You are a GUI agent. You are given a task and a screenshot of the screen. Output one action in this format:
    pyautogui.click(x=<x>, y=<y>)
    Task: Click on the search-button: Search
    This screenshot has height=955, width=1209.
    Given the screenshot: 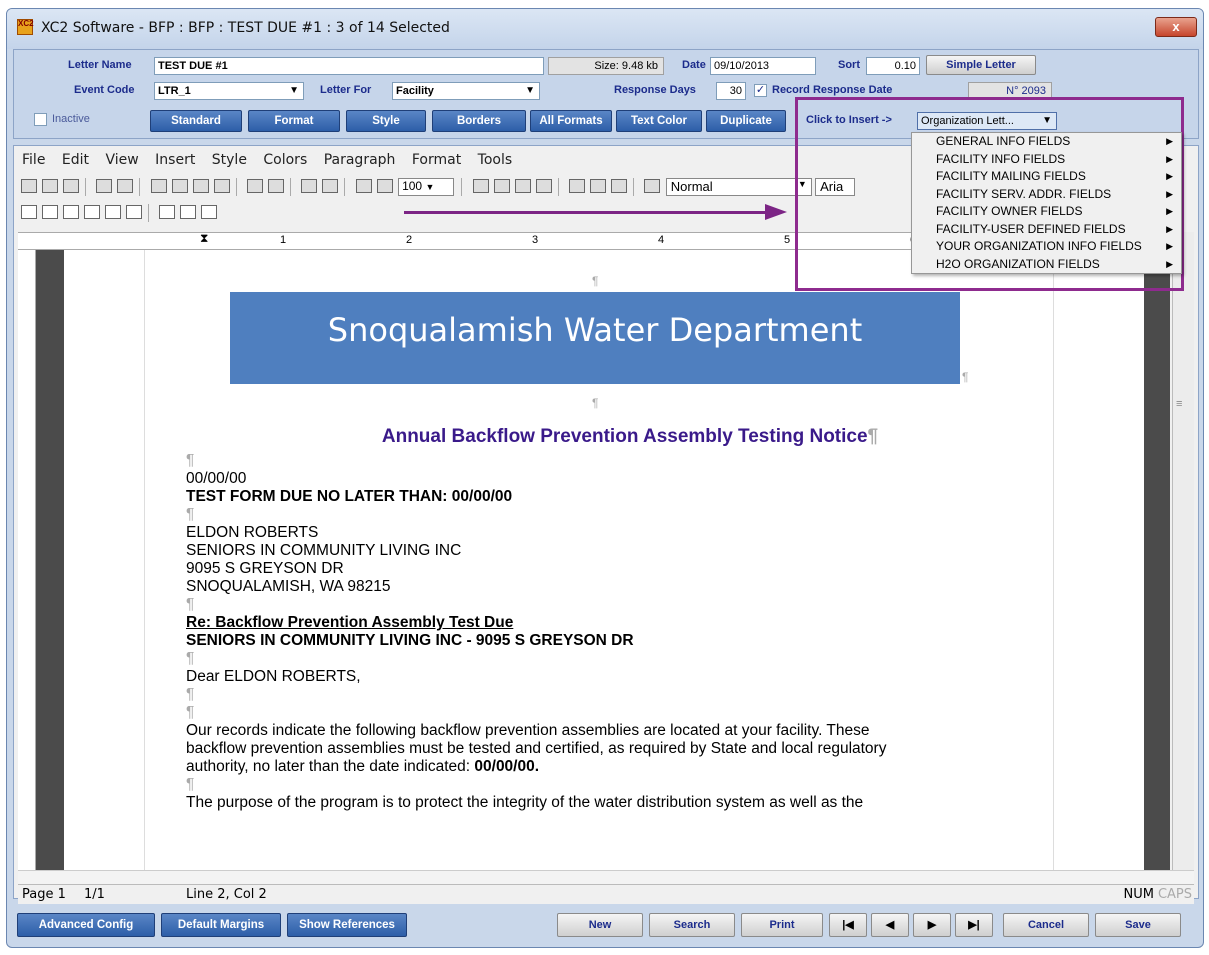 What is the action you would take?
    pyautogui.click(x=692, y=925)
    